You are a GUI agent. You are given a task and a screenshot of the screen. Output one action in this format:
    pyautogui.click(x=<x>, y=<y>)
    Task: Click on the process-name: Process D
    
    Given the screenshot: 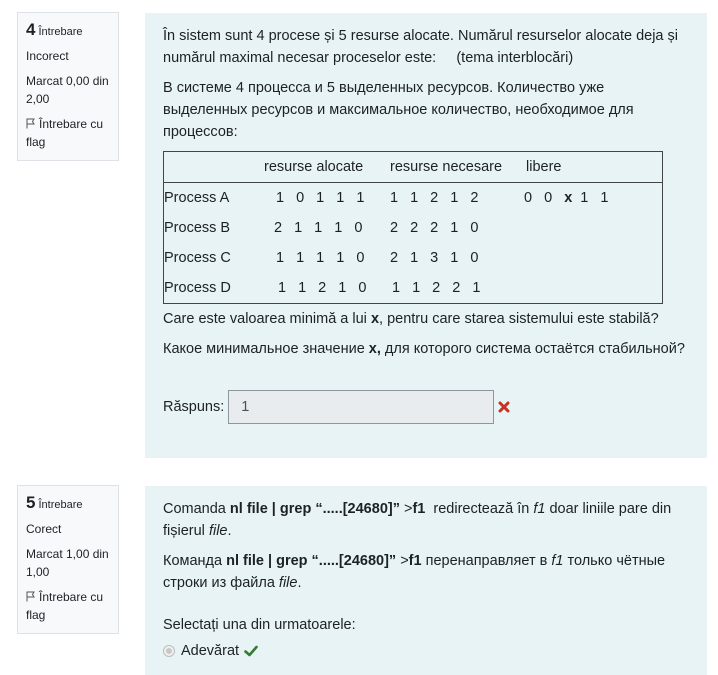 What is the action you would take?
    pyautogui.click(x=197, y=288)
    